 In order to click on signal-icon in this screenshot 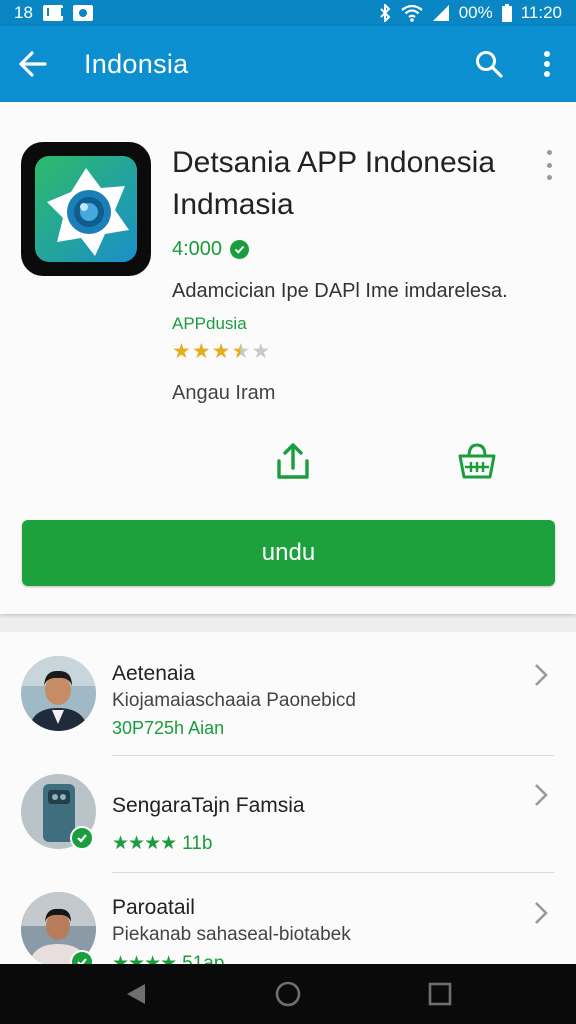, I will do `click(440, 13)`.